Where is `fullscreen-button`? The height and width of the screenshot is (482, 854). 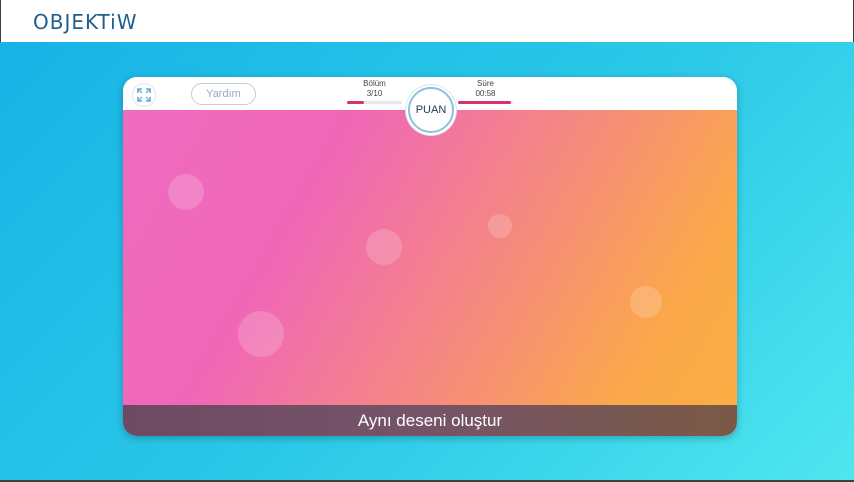
fullscreen-button is located at coordinates (144, 95).